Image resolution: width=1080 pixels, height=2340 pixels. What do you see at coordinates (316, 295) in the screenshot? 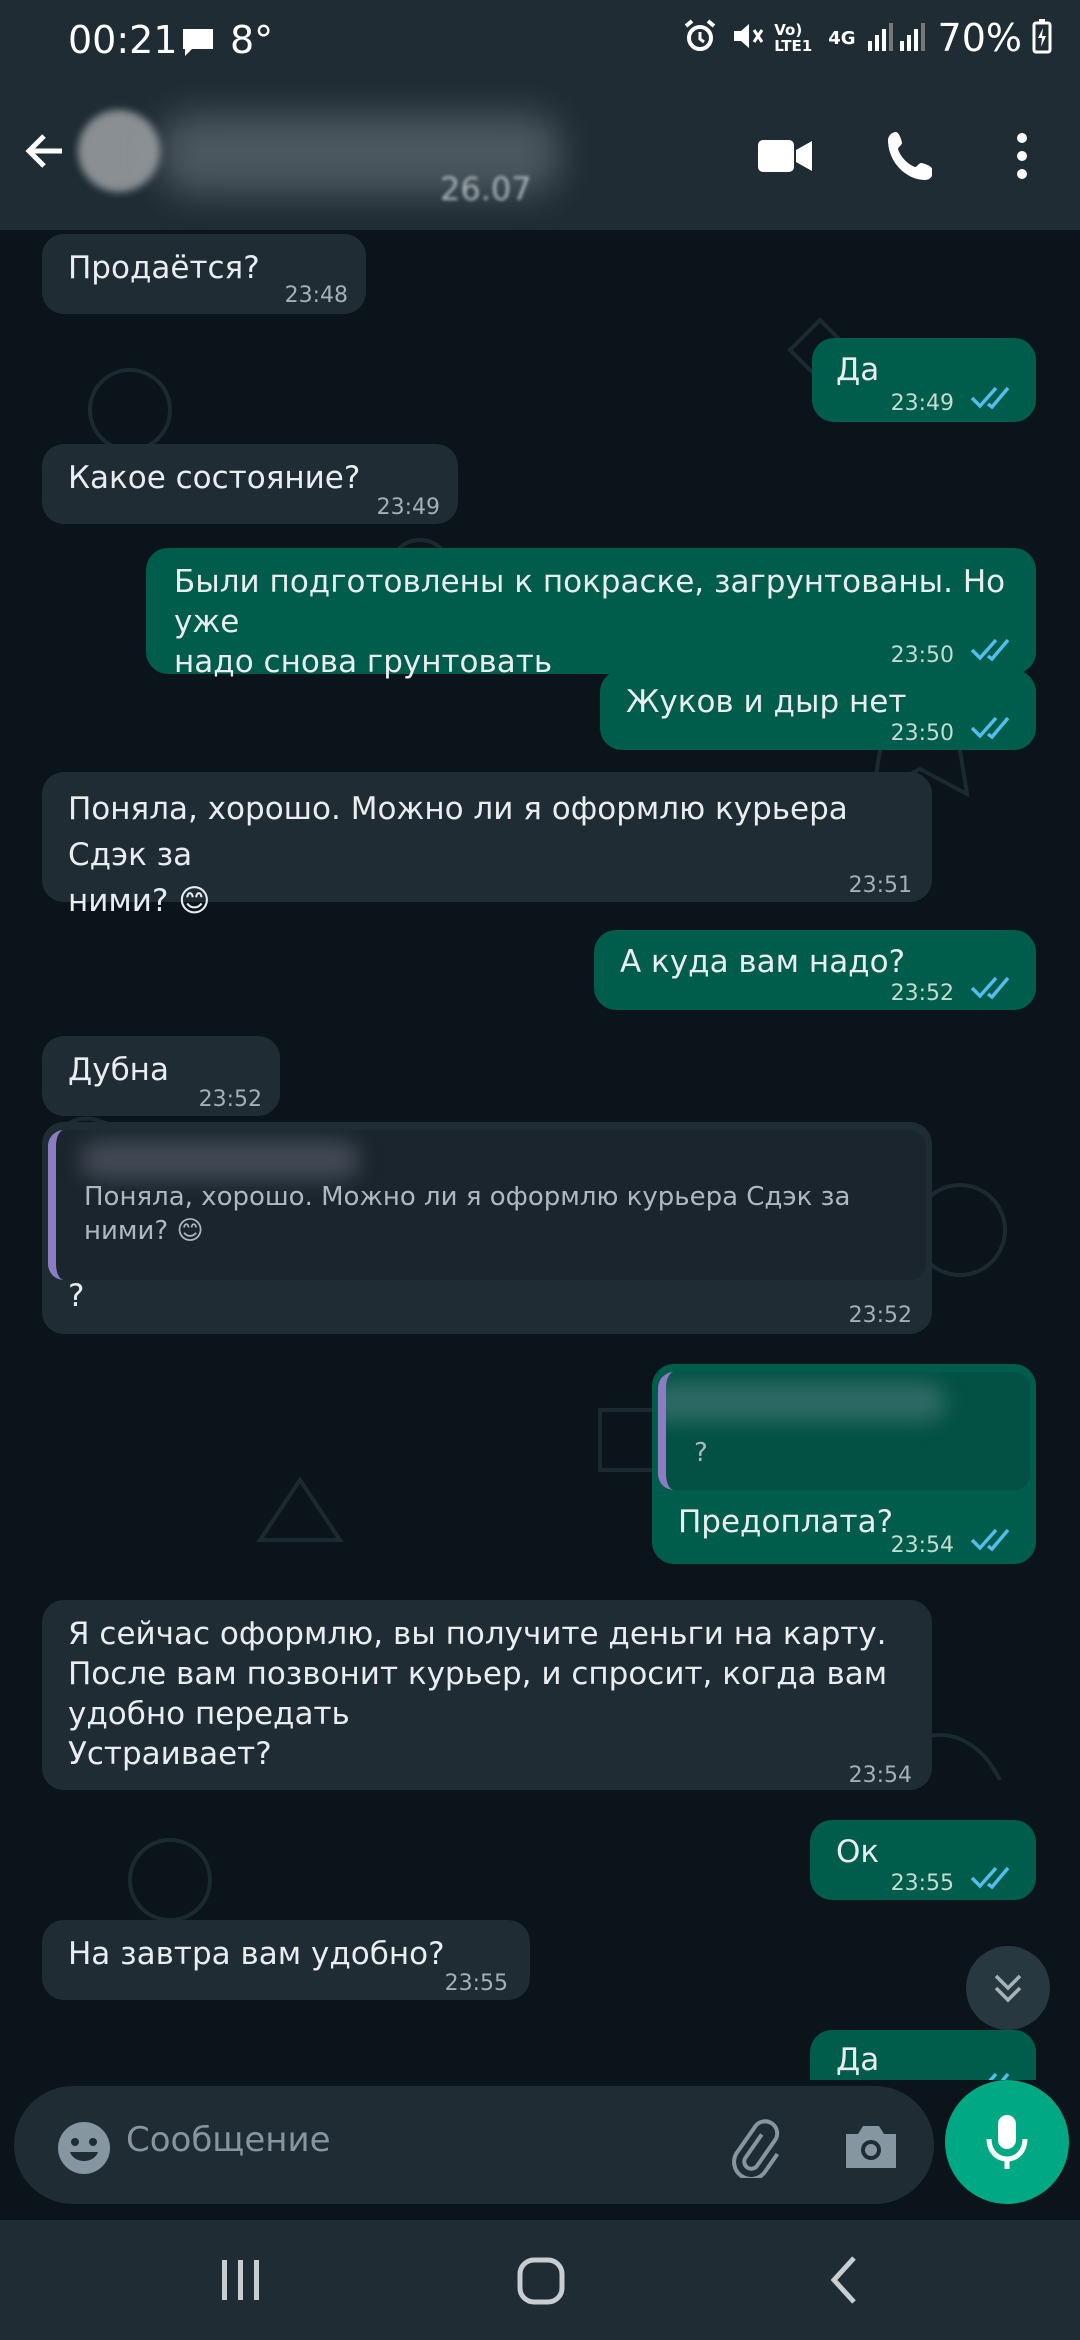
I see `message-time: 23:48` at bounding box center [316, 295].